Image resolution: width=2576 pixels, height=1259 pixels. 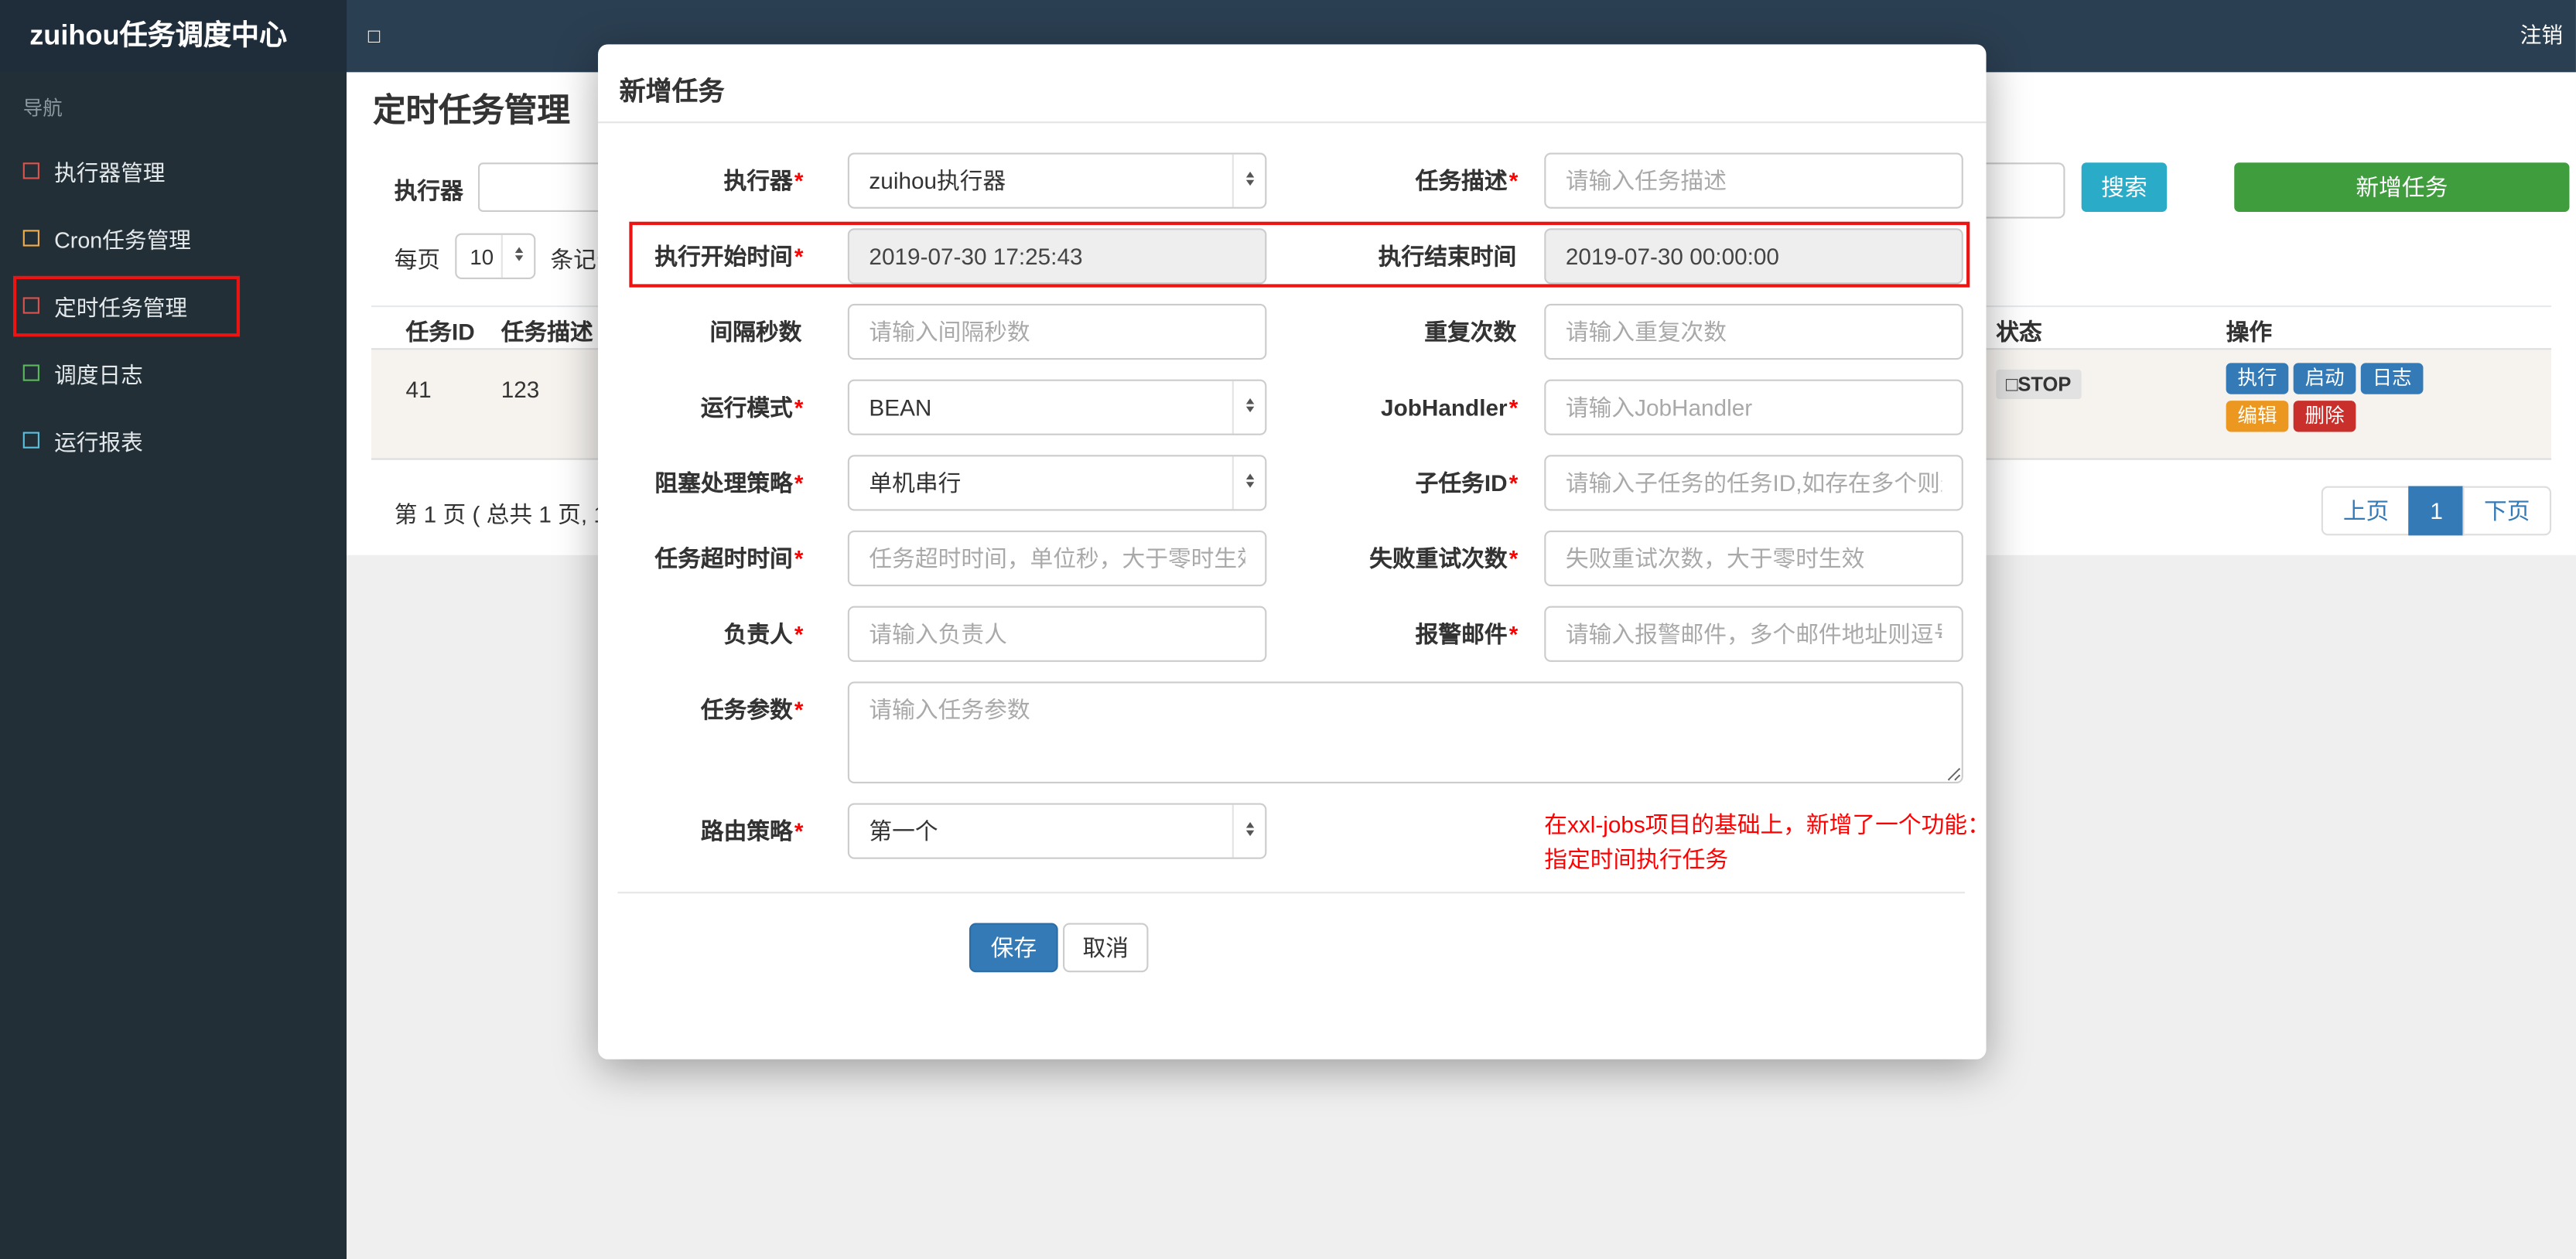 What do you see at coordinates (1467, 483) in the screenshot?
I see `child-job-id-label: 子任务ID *` at bounding box center [1467, 483].